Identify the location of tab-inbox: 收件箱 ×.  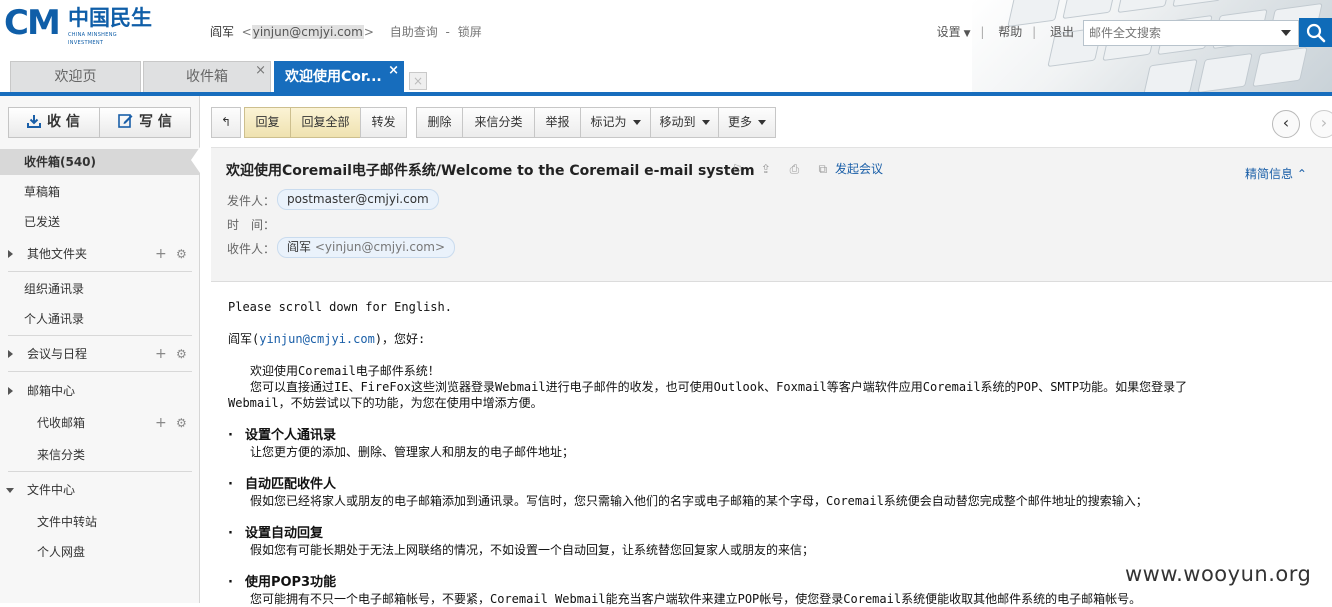
(207, 76).